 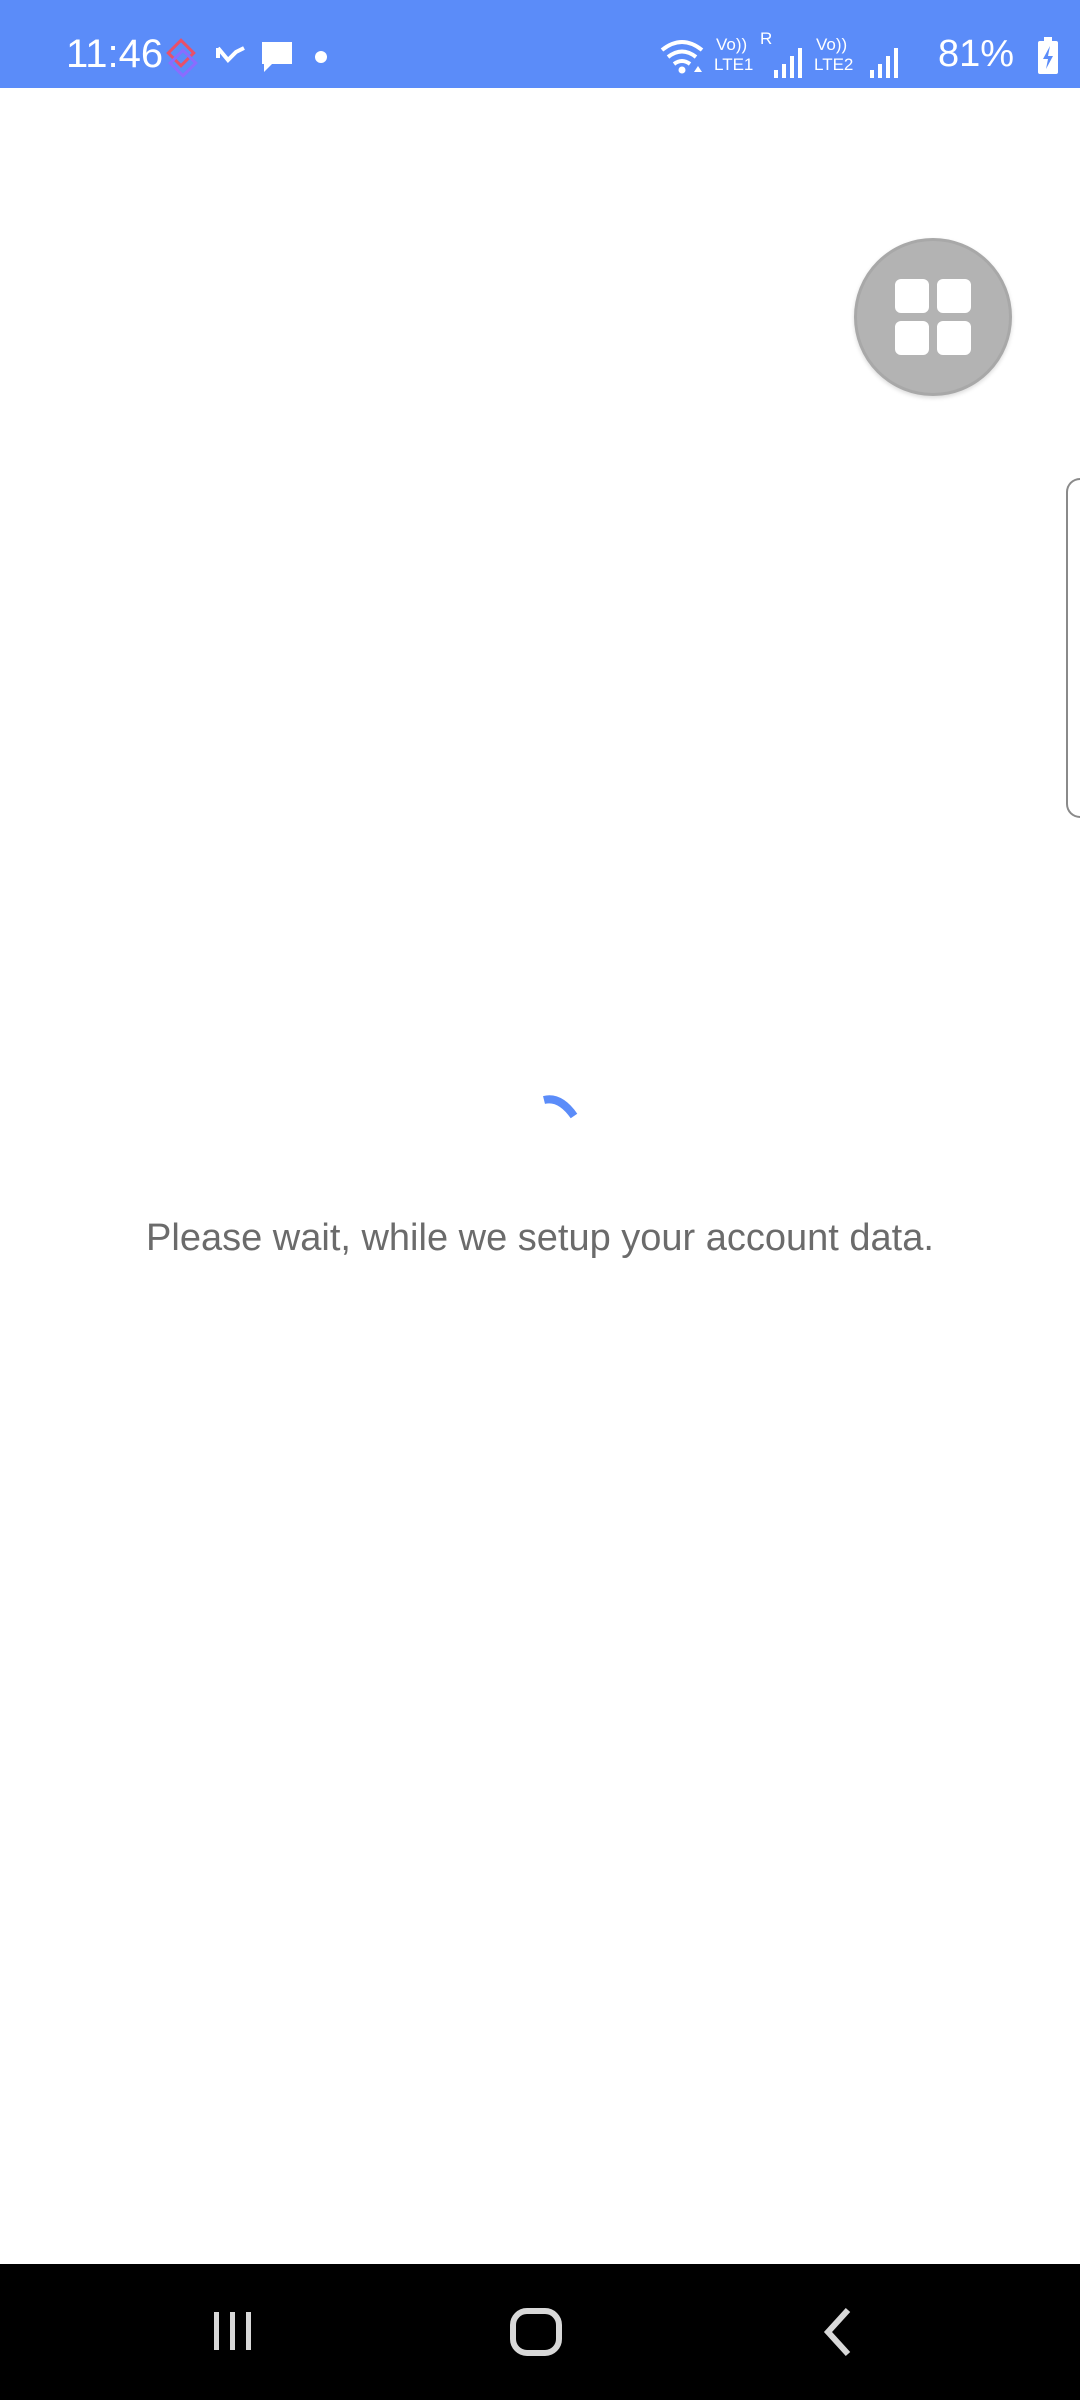 What do you see at coordinates (115, 54) in the screenshot?
I see `status-time: 11:46` at bounding box center [115, 54].